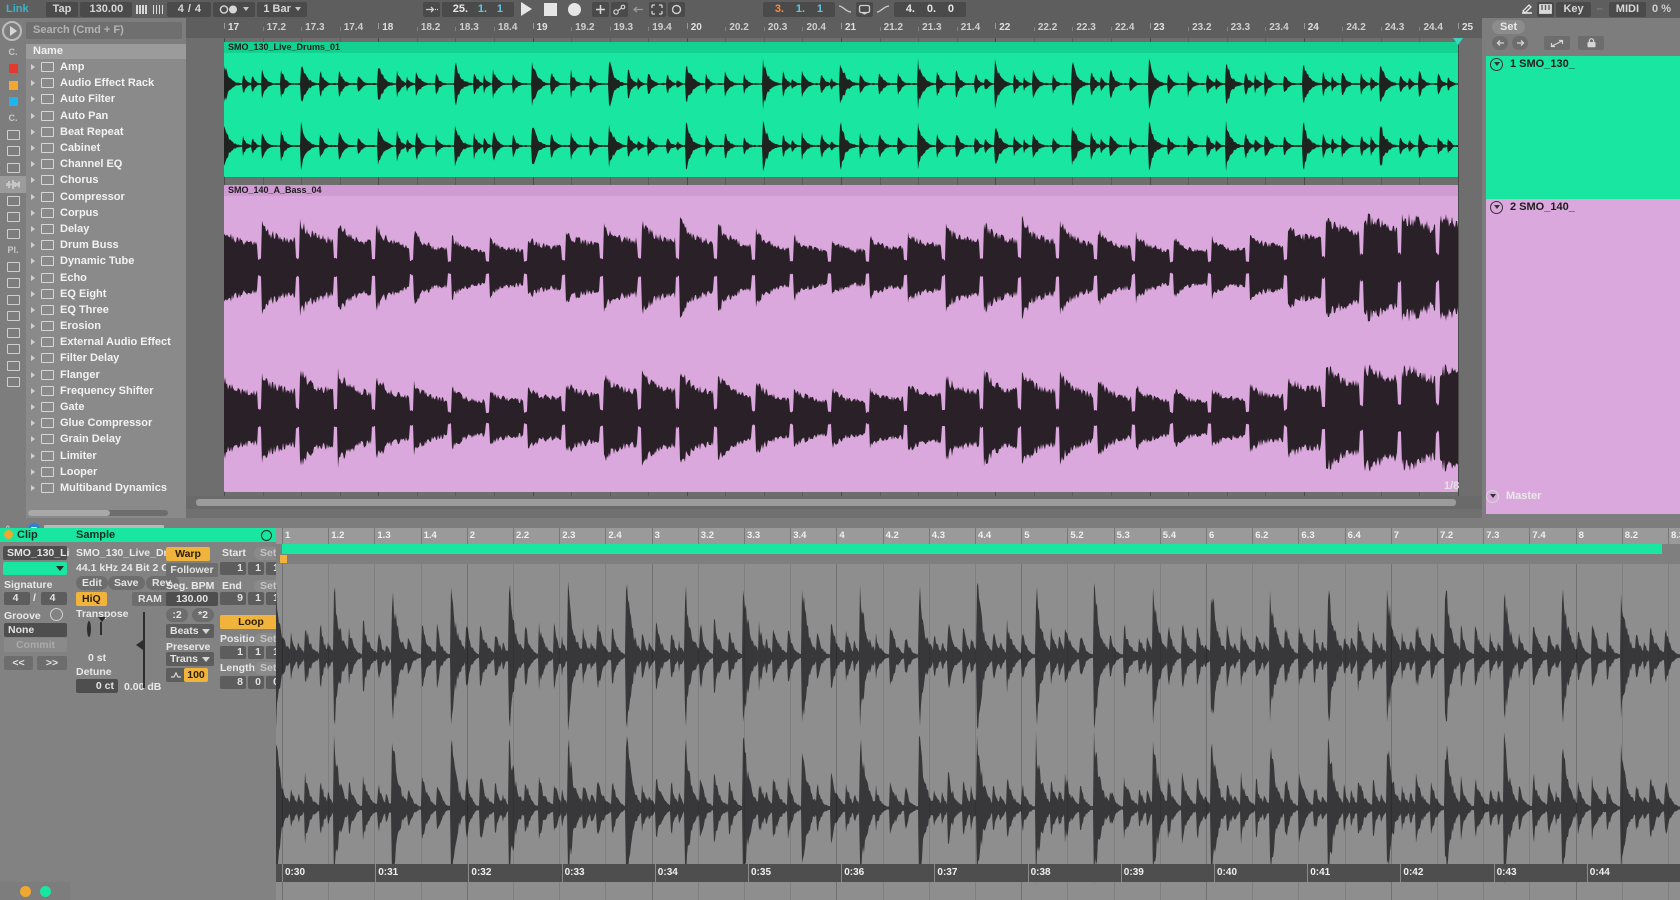 The height and width of the screenshot is (900, 1680). Describe the element at coordinates (600, 9) in the screenshot. I see `plus-capture-icon` at that location.